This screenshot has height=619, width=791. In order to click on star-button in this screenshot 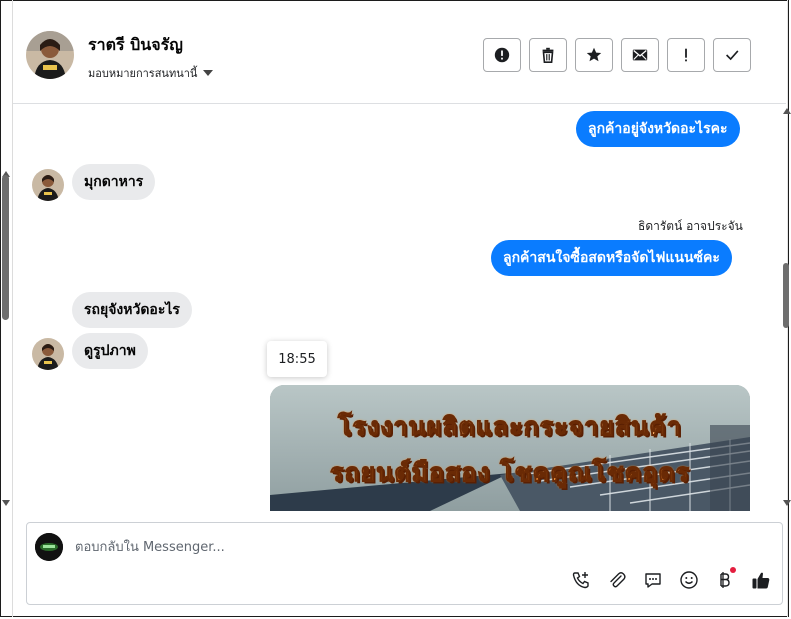, I will do `click(594, 55)`.